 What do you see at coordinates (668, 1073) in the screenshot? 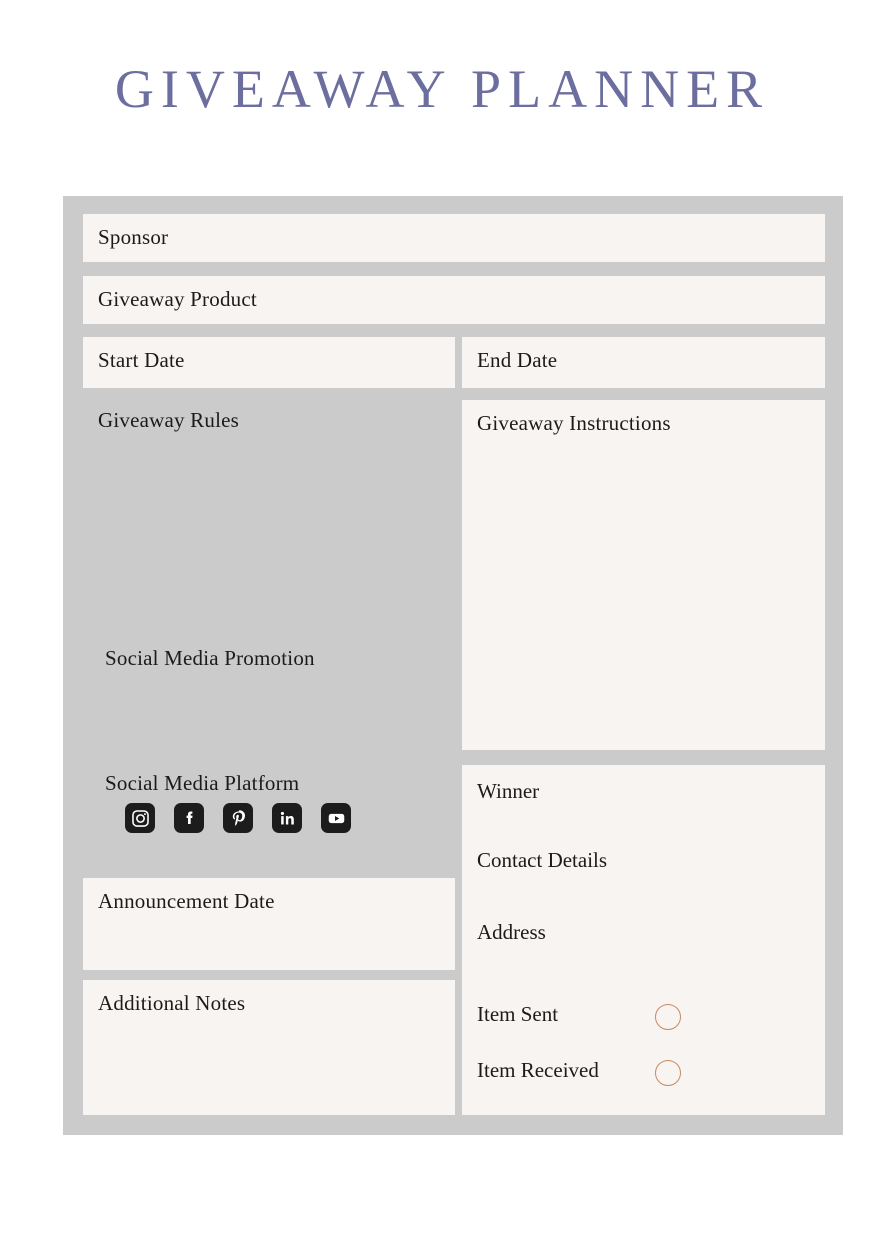
I see `item-received-checkbox` at bounding box center [668, 1073].